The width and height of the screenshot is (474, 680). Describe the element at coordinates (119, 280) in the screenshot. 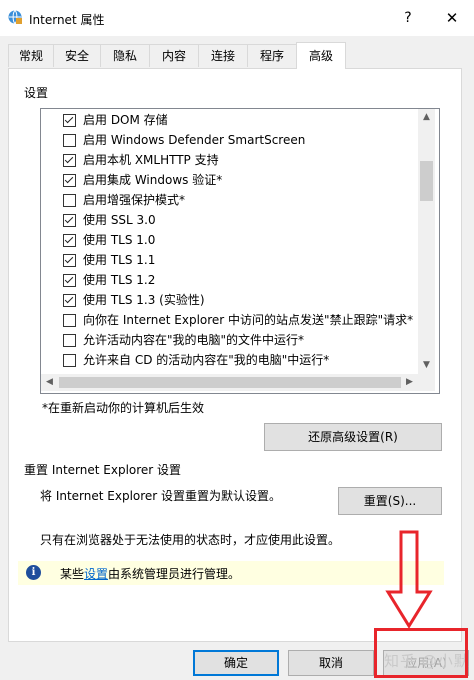

I see `setting-label: 使用 TLS 1.2` at that location.